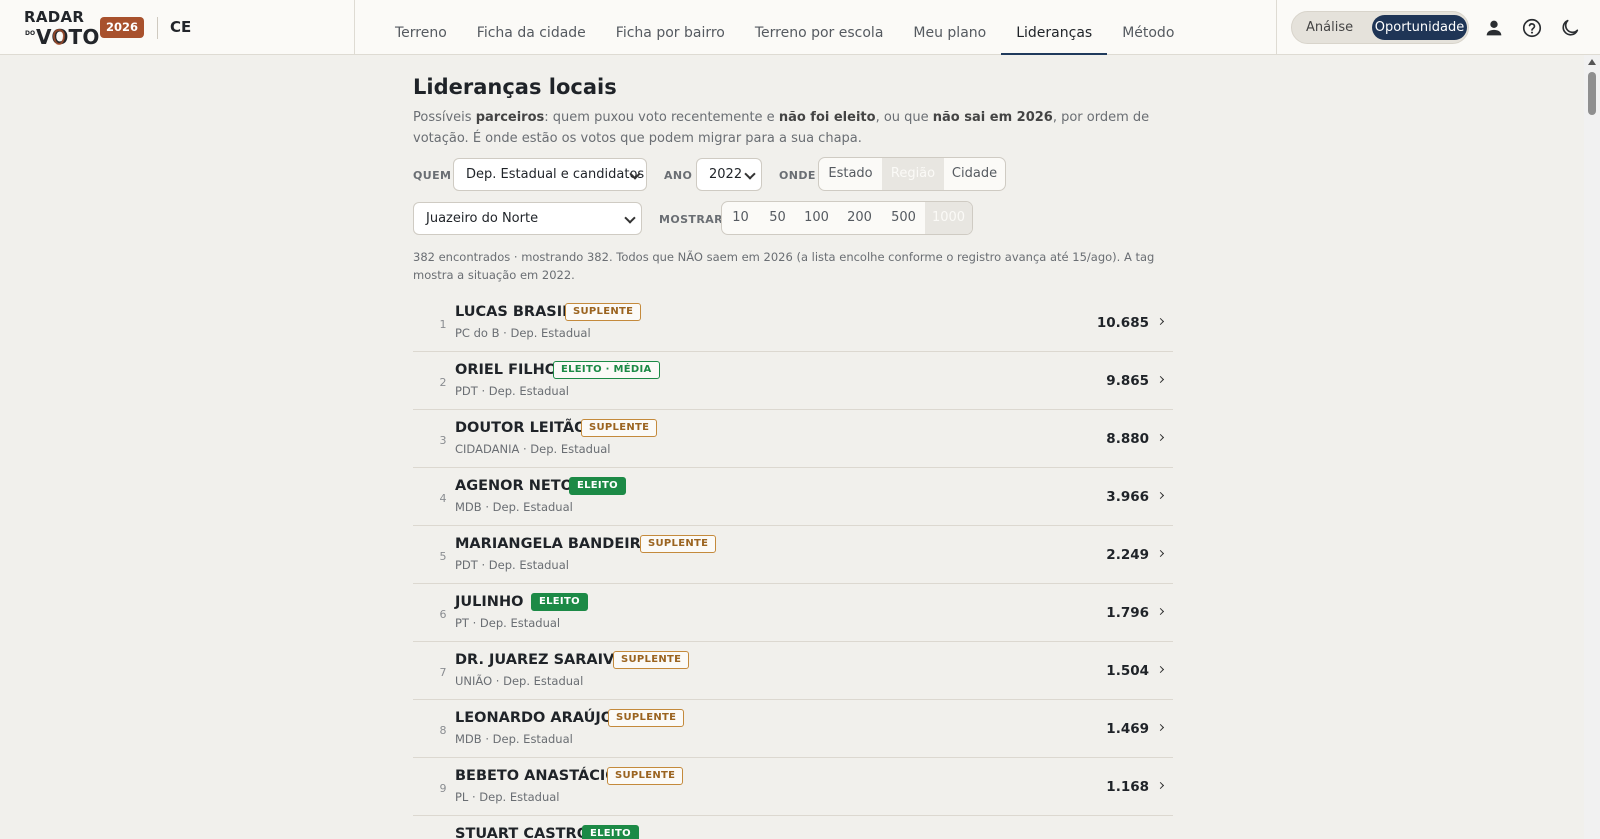 The image size is (1600, 839). I want to click on nav-liderancas: Lideranças, so click(1054, 27).